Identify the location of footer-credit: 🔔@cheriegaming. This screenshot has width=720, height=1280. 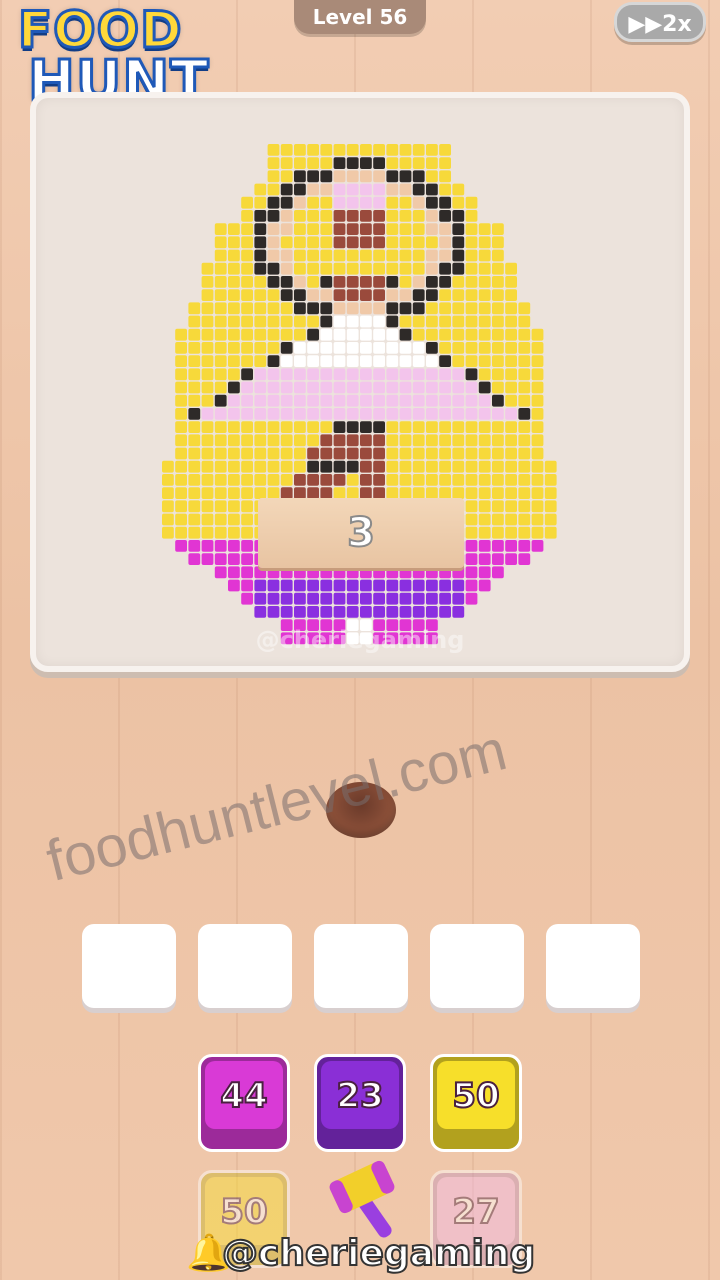
(361, 1256).